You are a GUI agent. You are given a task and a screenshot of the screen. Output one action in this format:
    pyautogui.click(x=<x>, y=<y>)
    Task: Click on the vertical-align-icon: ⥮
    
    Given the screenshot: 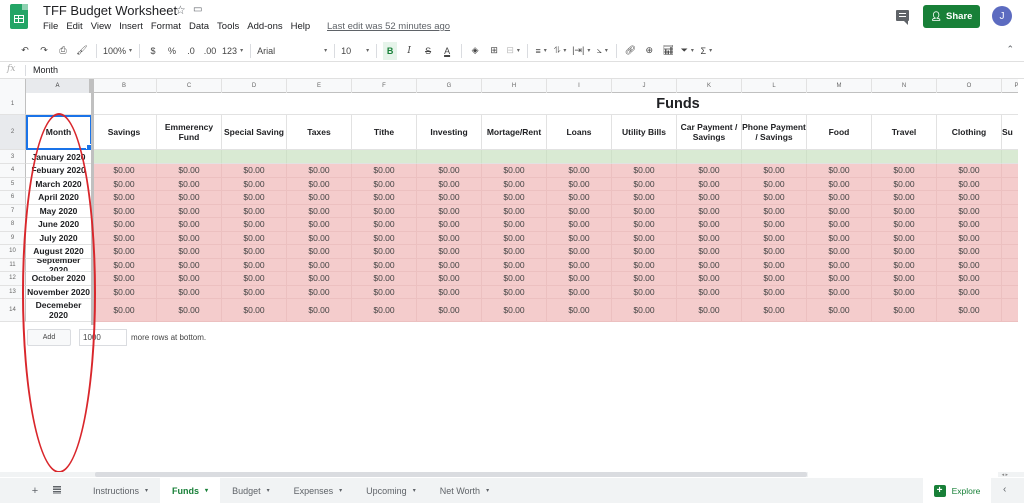 What is the action you would take?
    pyautogui.click(x=560, y=51)
    